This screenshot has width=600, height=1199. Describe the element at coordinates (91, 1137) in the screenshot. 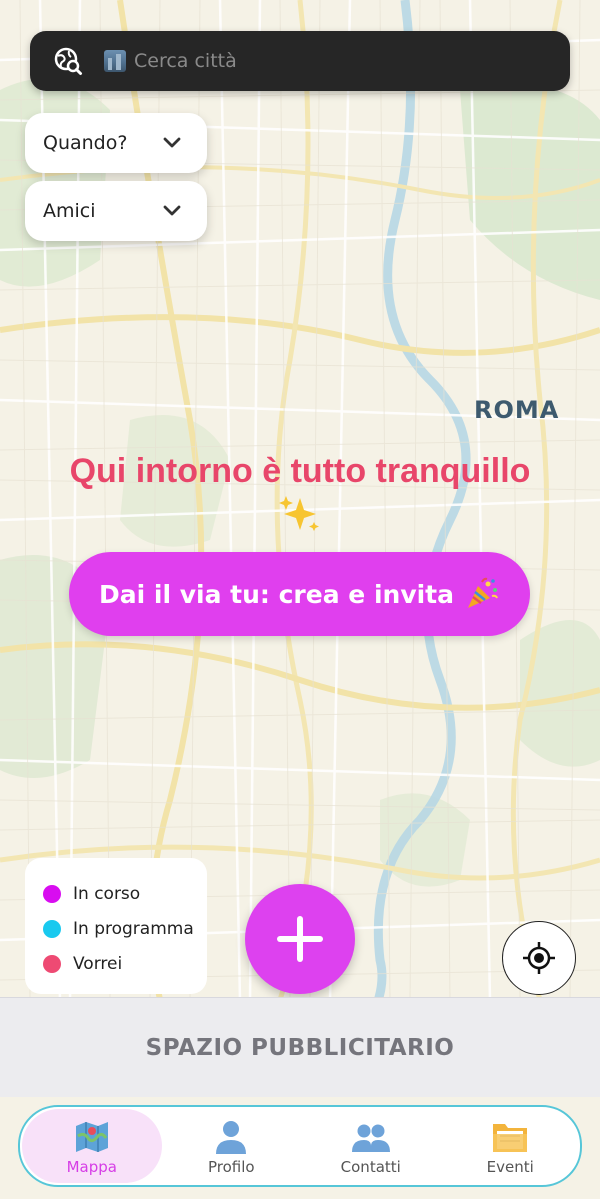

I see `map-icon` at that location.